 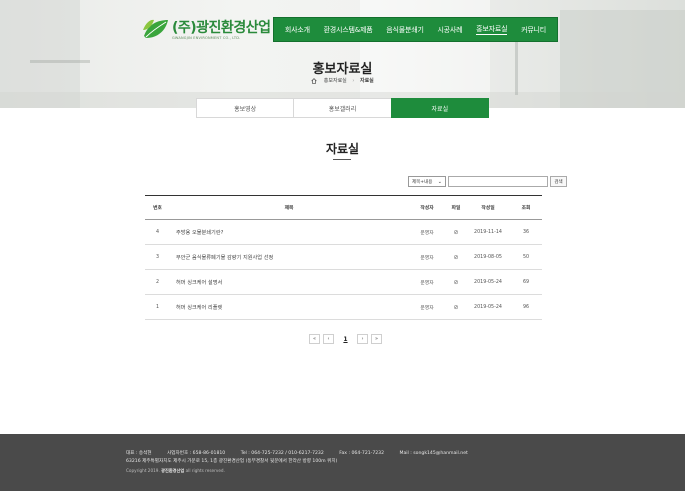 I want to click on tab-pr-video: 홍보영상, so click(x=245, y=108).